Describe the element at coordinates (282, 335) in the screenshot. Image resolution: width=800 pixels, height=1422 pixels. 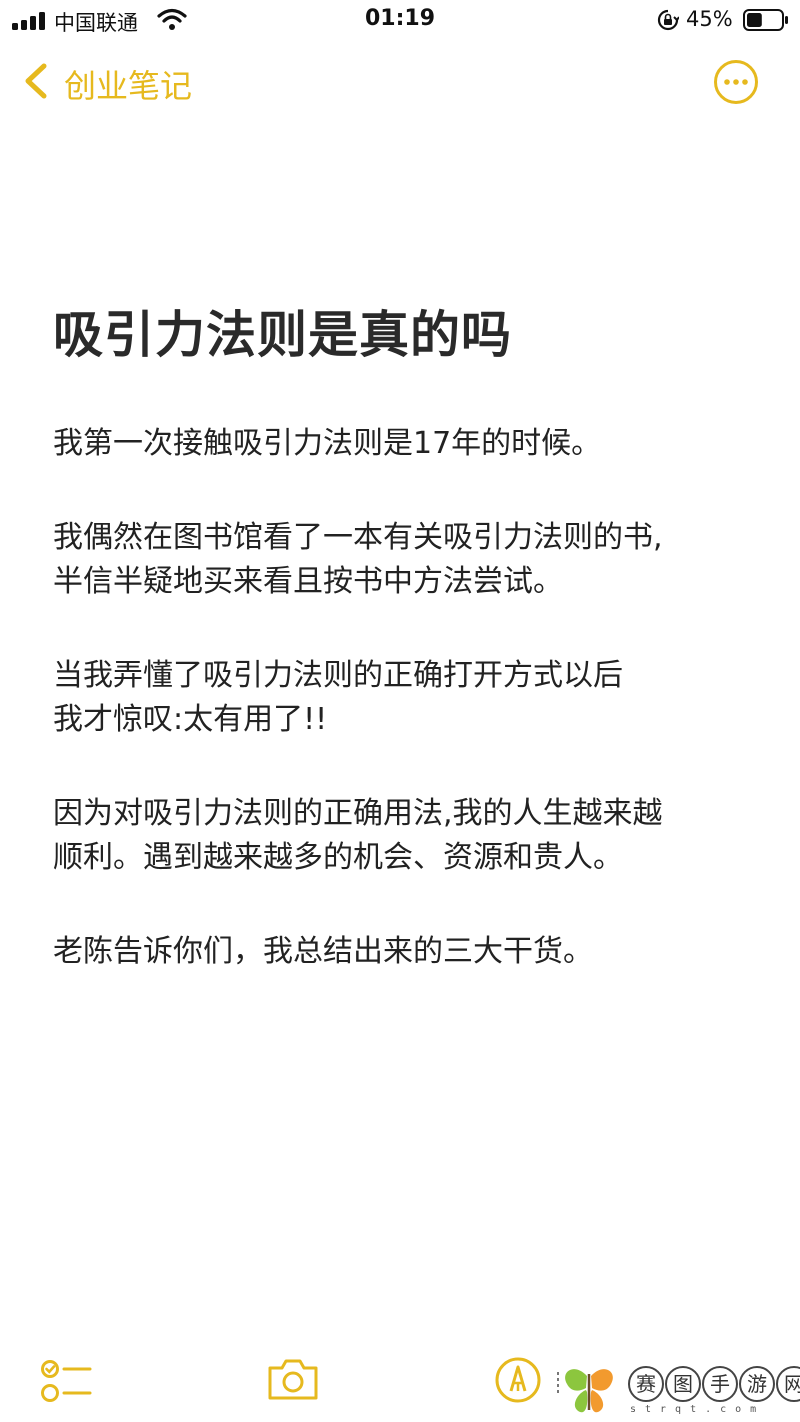
I see `note-title: 吸引力法则是真的吗` at that location.